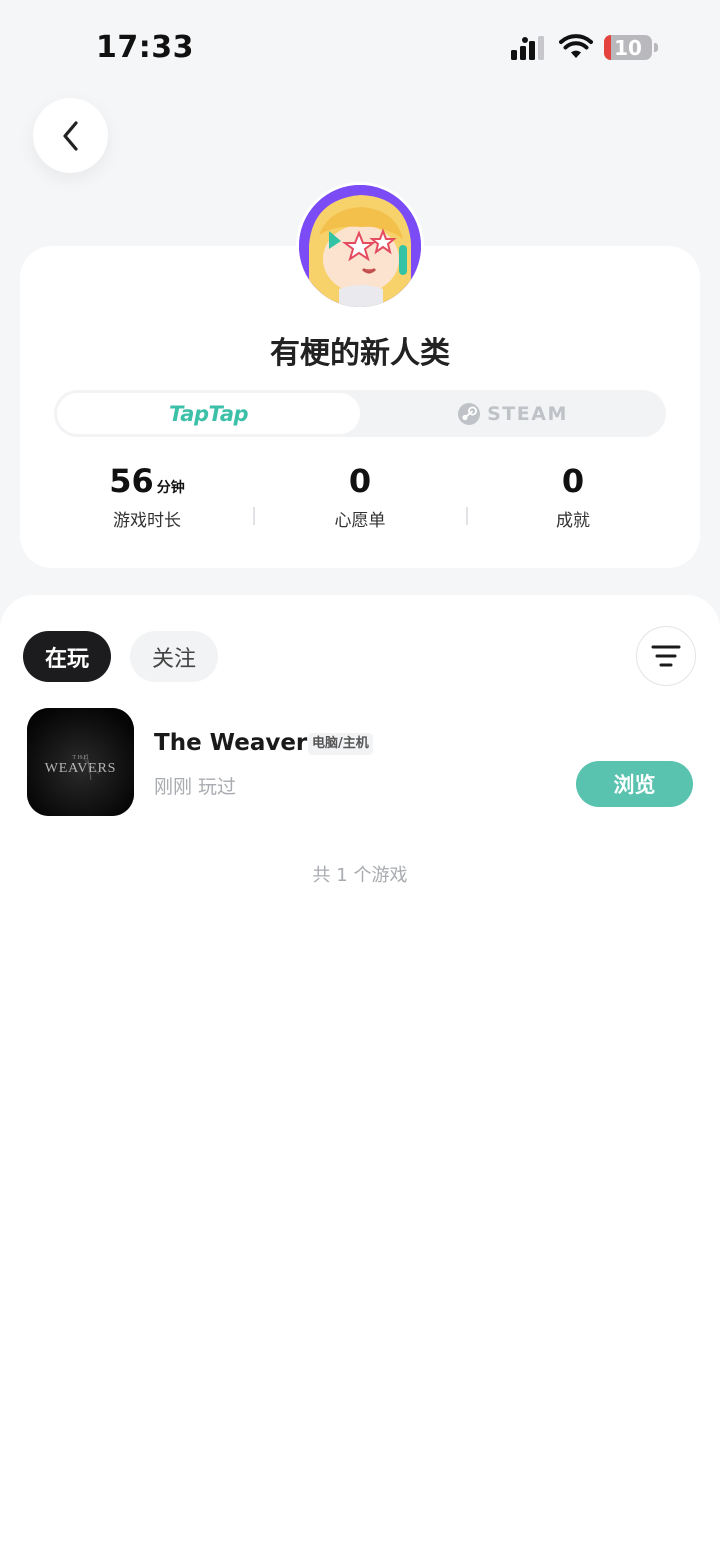  Describe the element at coordinates (360, 875) in the screenshot. I see `game-total-count: 共 1 个游戏` at that location.